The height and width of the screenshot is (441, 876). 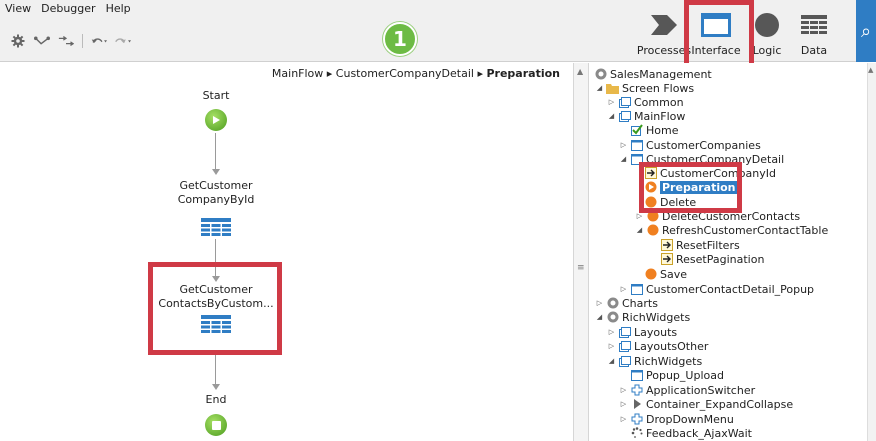 What do you see at coordinates (687, 390) in the screenshot?
I see `tree-item-applicationswitcher: ▷ ApplicationSwitcher` at bounding box center [687, 390].